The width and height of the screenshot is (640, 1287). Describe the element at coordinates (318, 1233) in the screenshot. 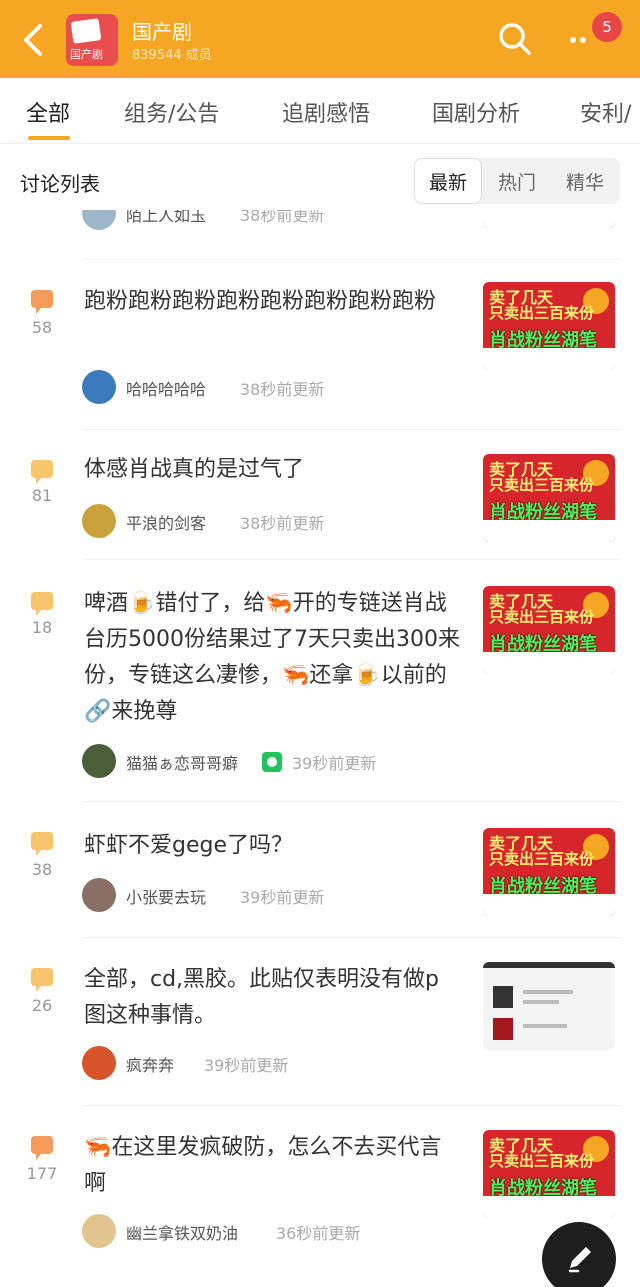

I see `update-time: 36秒前更新` at that location.